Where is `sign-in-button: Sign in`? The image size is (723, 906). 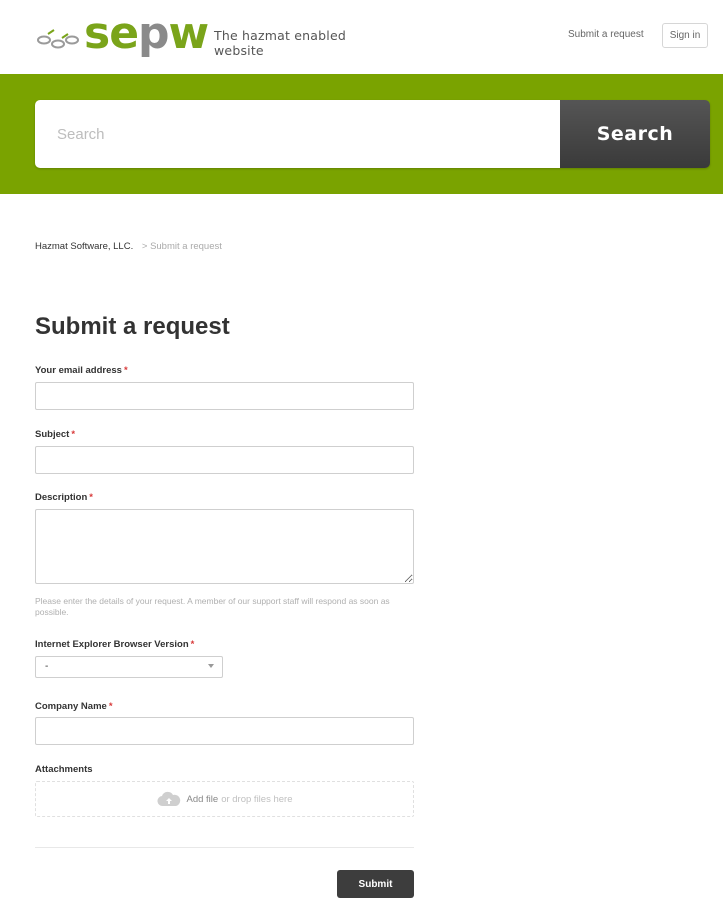 sign-in-button: Sign in is located at coordinates (685, 35).